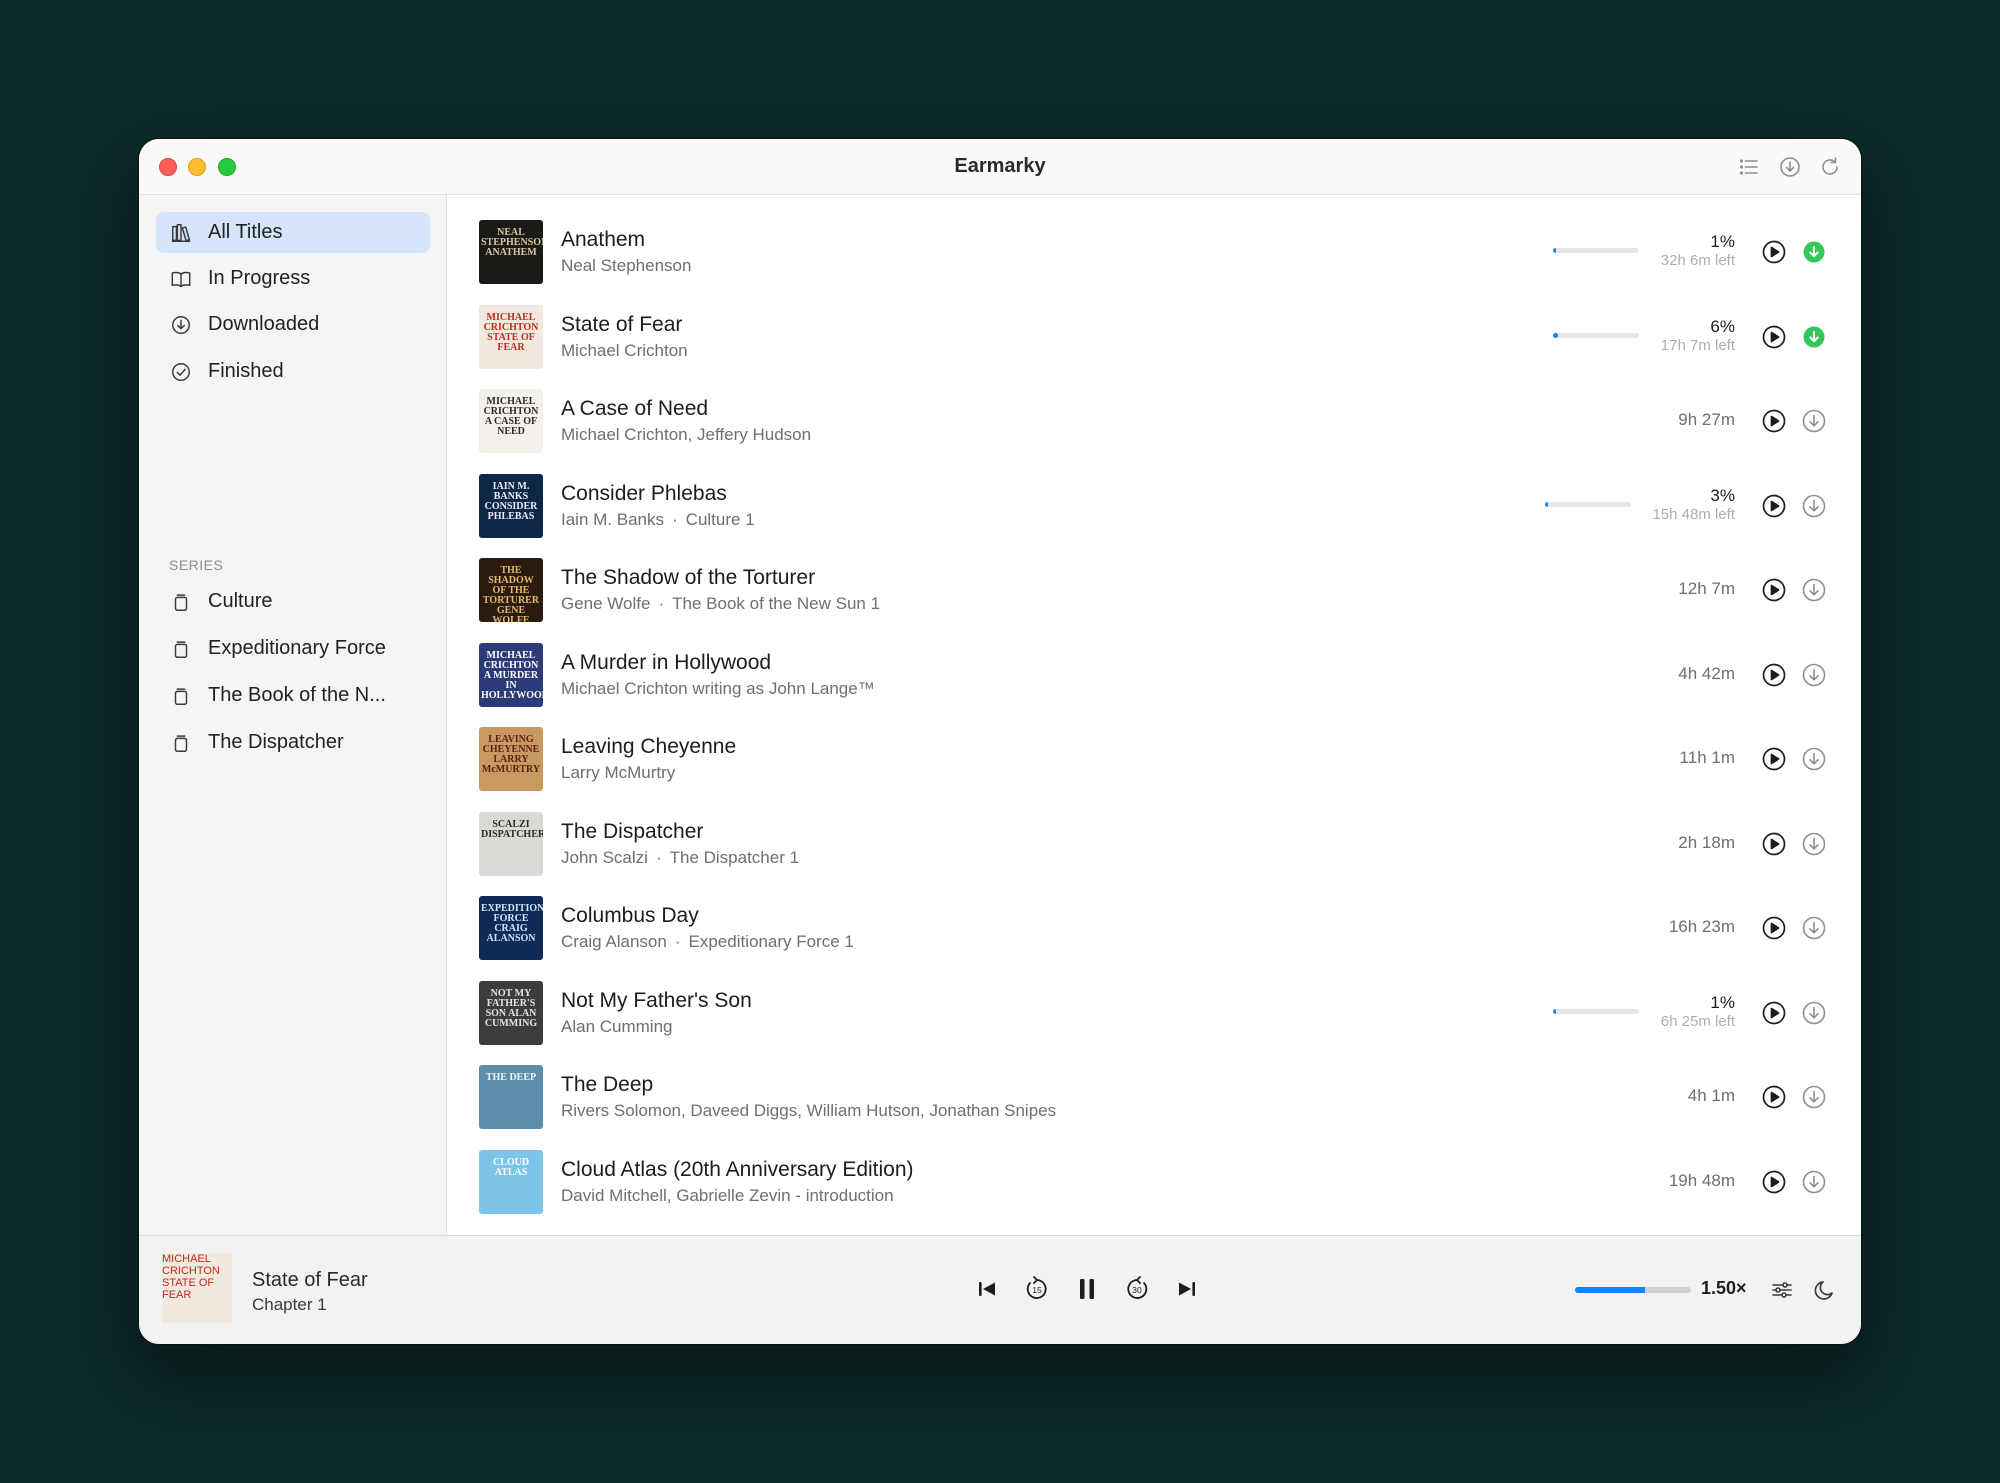 This screenshot has width=2000, height=1483. Describe the element at coordinates (197, 1288) in the screenshot. I see `now-playing-cover: MICHAEL CRICHTON STATE OF FEAR` at that location.